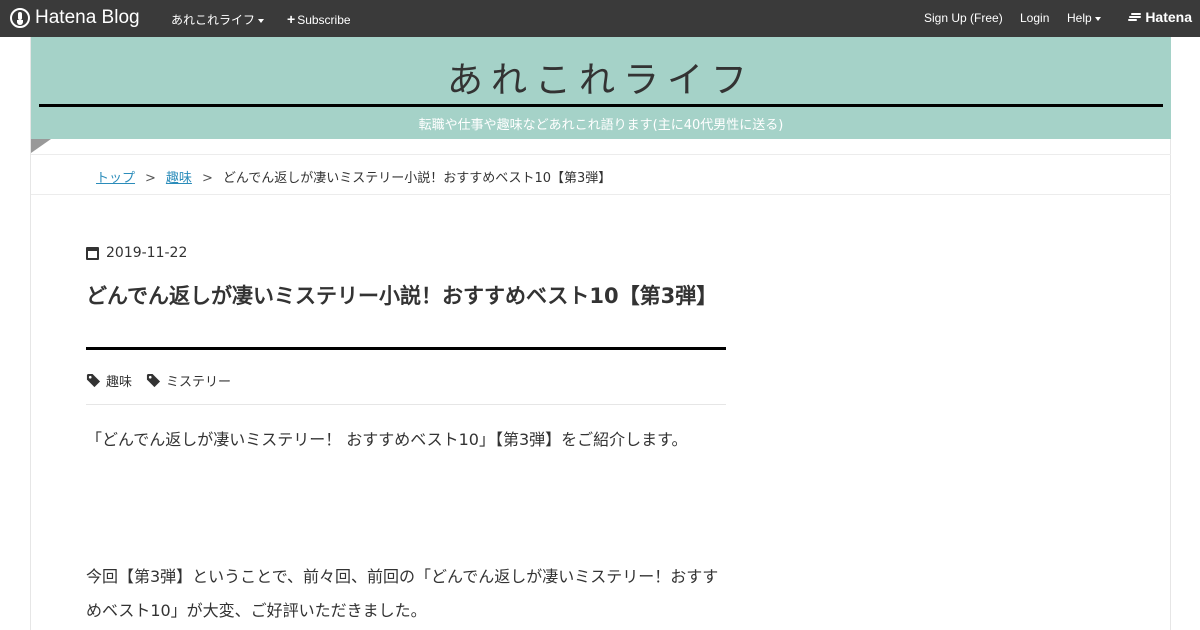 This screenshot has height=630, width=1200. What do you see at coordinates (601, 125) in the screenshot?
I see `blog-description: 転職や仕事や趣味などあれこれ語ります(主に40代男性に送る)` at bounding box center [601, 125].